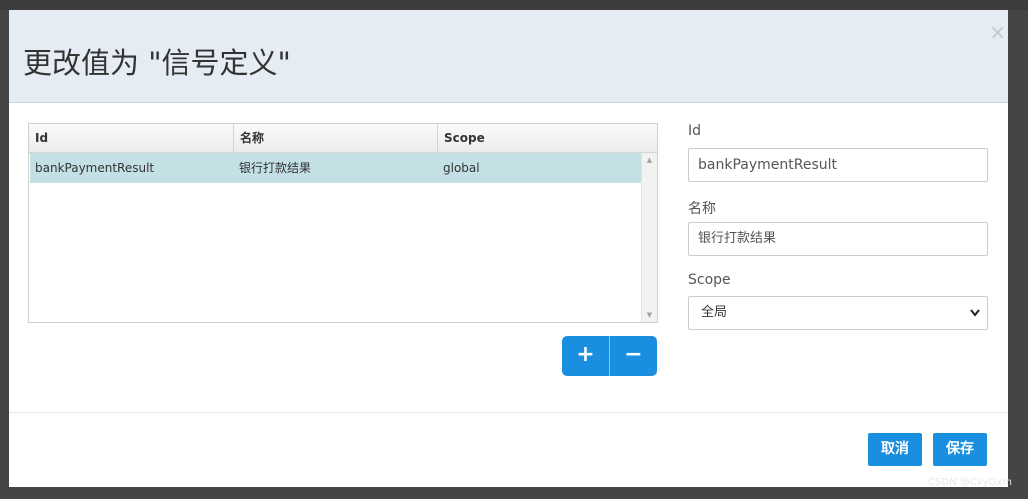 Image resolution: width=1028 pixels, height=499 pixels. Describe the element at coordinates (547, 138) in the screenshot. I see `column-header-scope: Scope` at that location.